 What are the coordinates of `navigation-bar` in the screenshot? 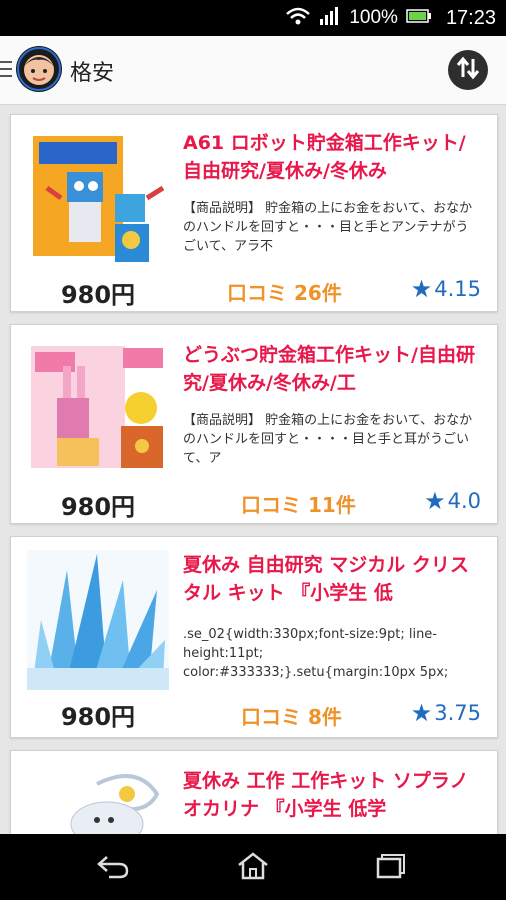 It's located at (253, 867).